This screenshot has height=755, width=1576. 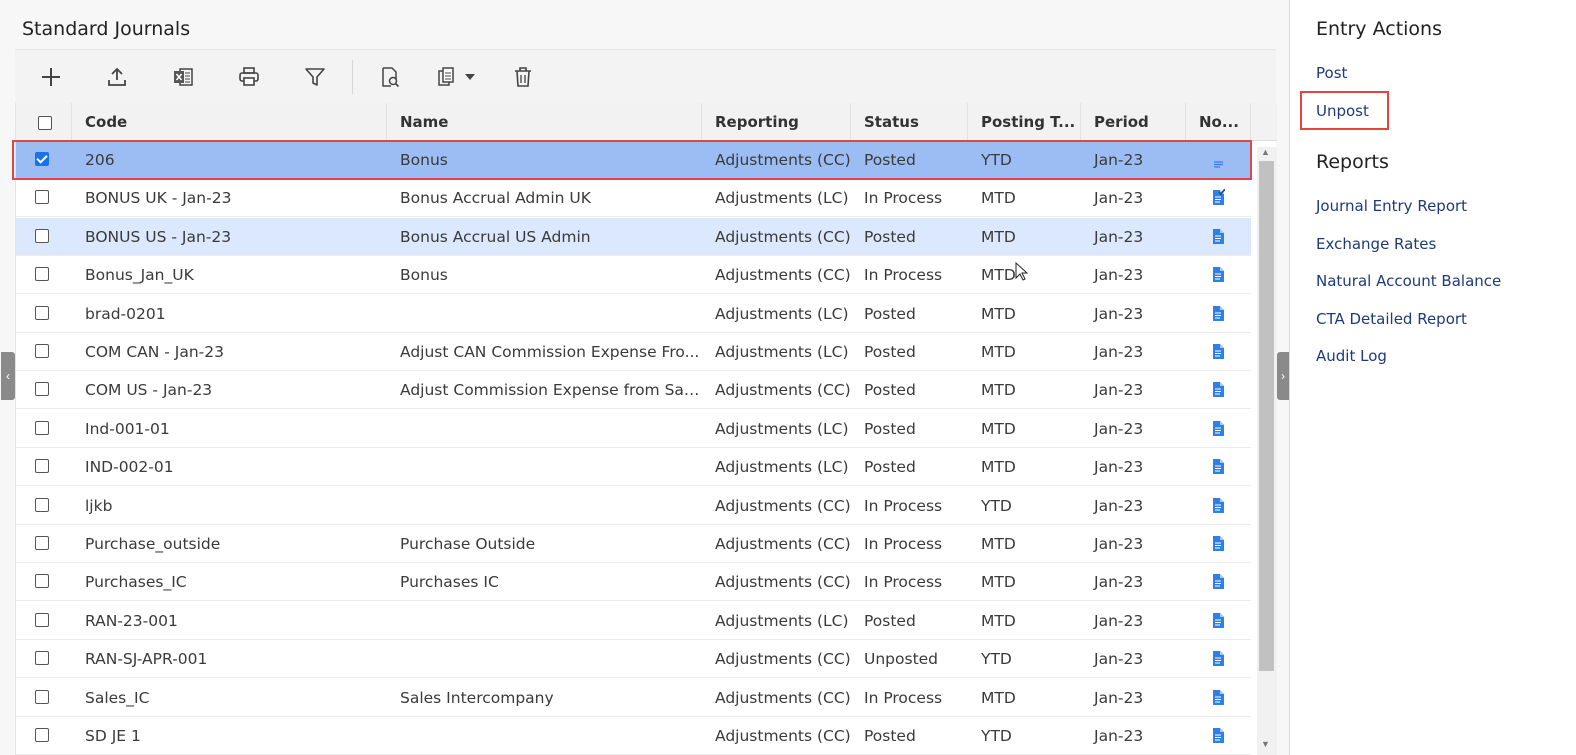 What do you see at coordinates (1376, 244) in the screenshot?
I see `exchange-rates-link: Exchange Rates` at bounding box center [1376, 244].